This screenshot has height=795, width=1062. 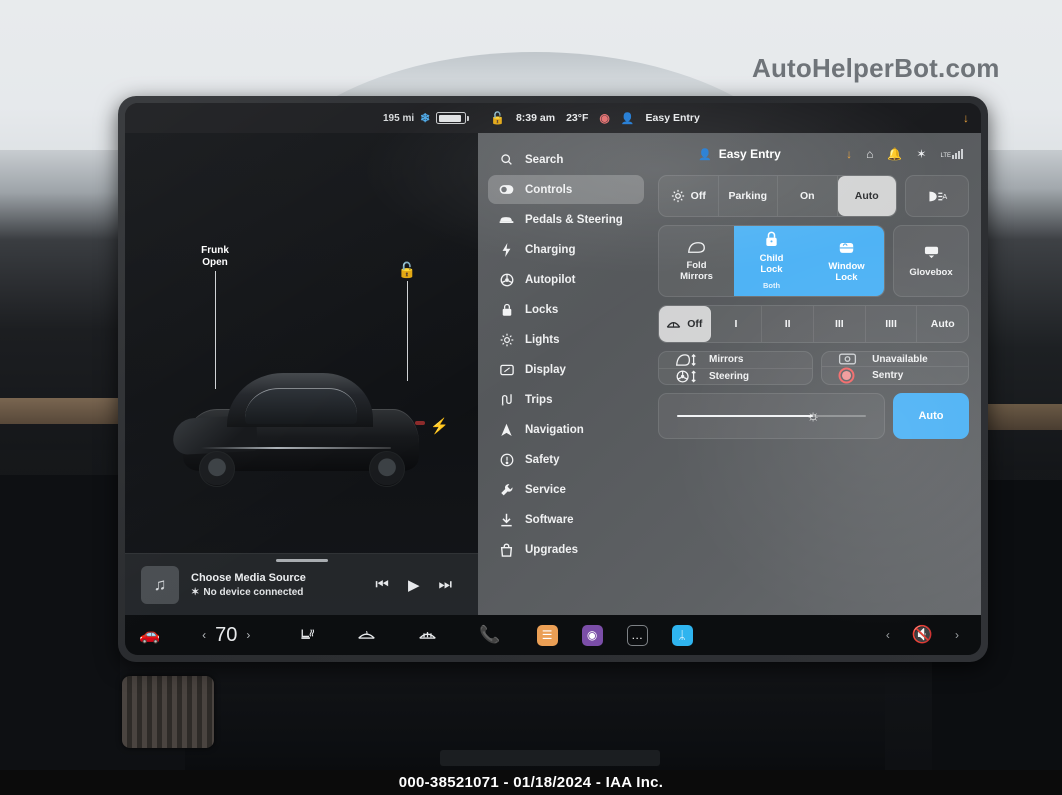 I want to click on status-bar-left: 195 mi ❄, so click(x=426, y=118).